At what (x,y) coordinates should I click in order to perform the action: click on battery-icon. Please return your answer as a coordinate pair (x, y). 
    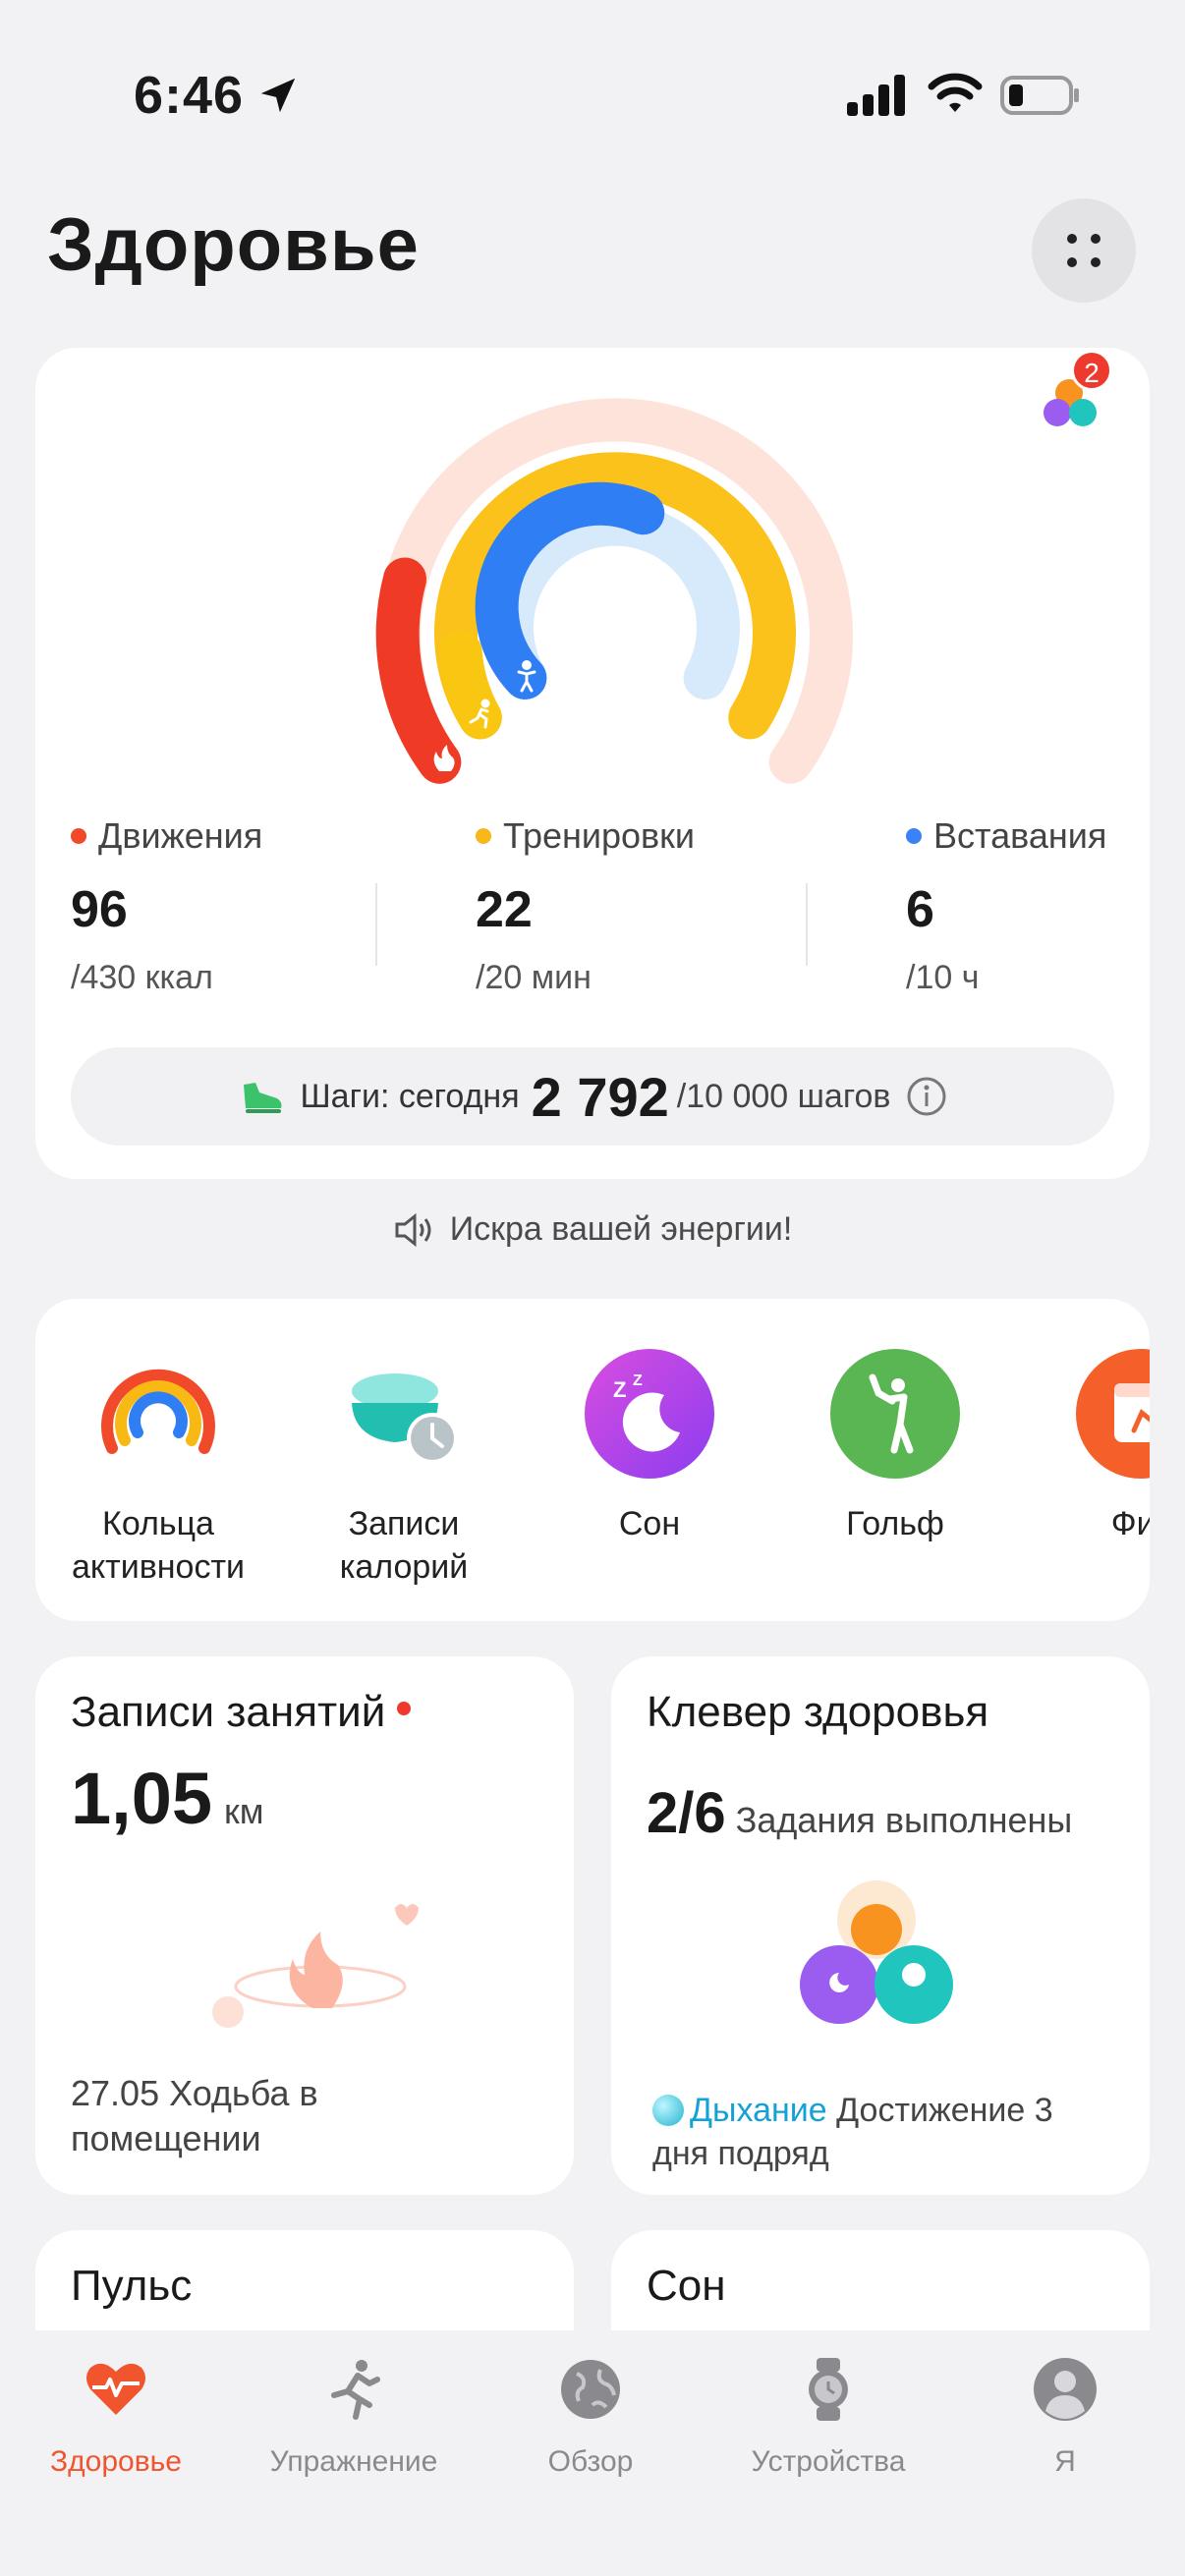
    Looking at the image, I should click on (1040, 95).